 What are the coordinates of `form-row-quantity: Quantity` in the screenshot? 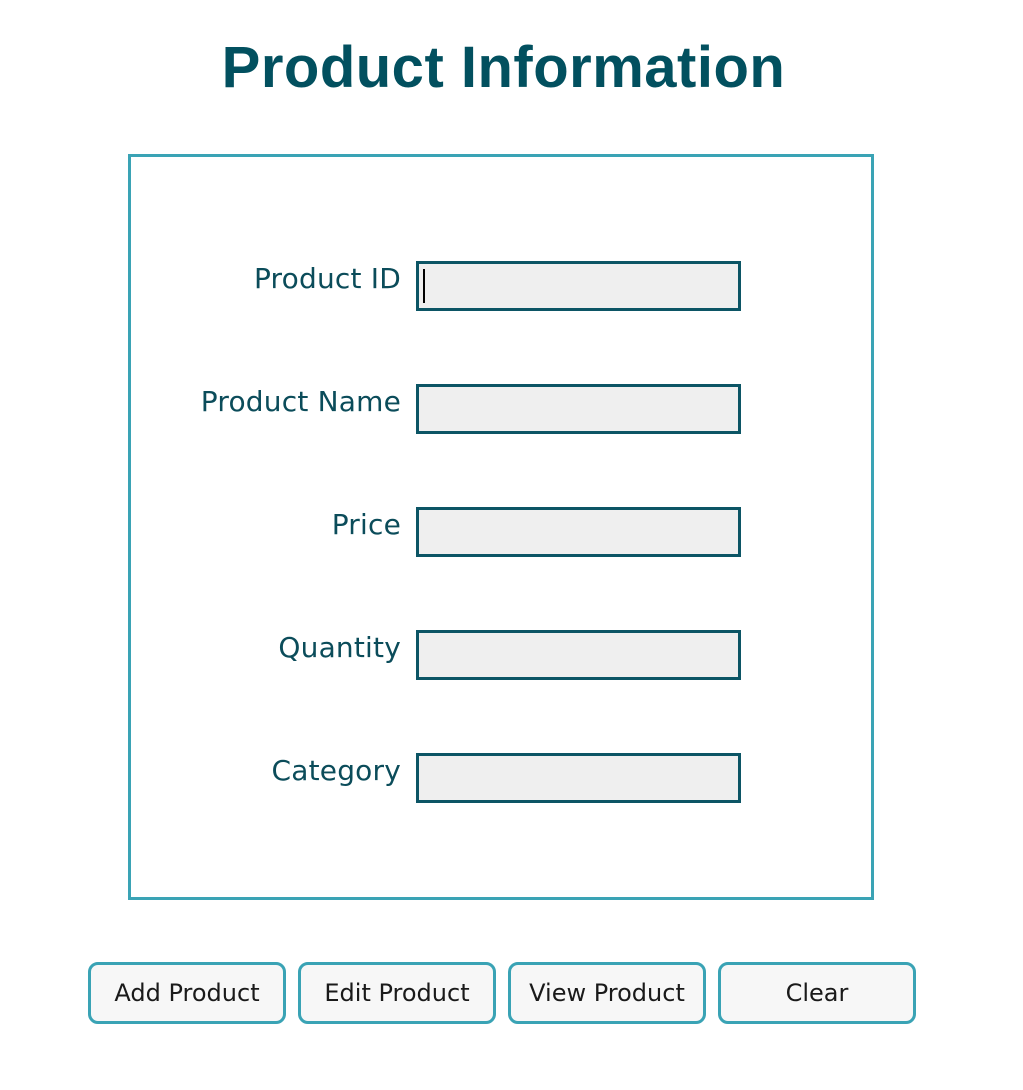 It's located at (501, 654).